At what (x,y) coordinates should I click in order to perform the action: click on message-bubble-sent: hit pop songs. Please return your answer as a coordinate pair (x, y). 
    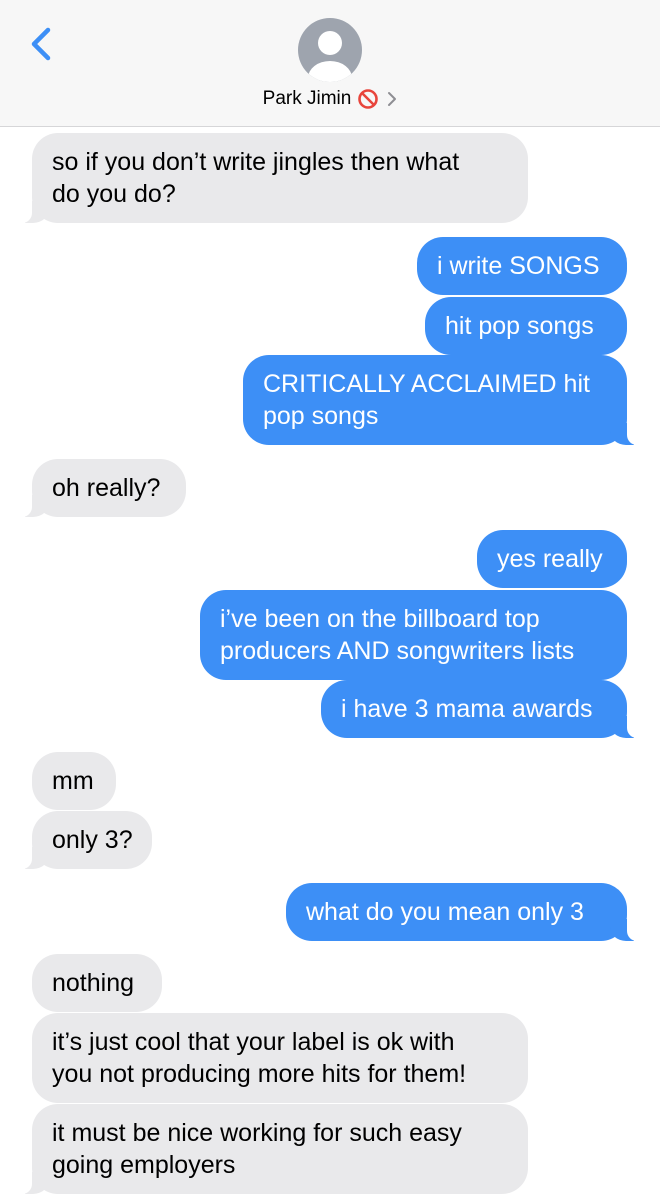
    Looking at the image, I should click on (526, 326).